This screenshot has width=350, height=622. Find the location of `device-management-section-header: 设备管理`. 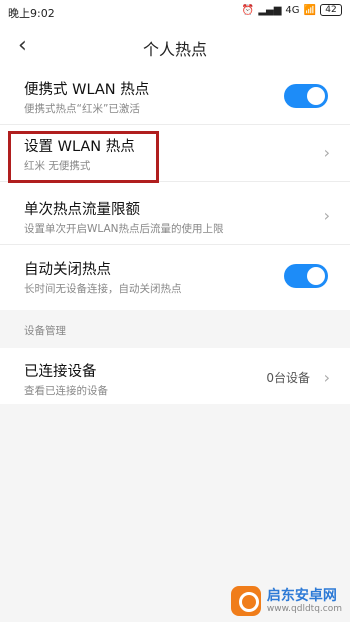

device-management-section-header: 设备管理 is located at coordinates (175, 329).